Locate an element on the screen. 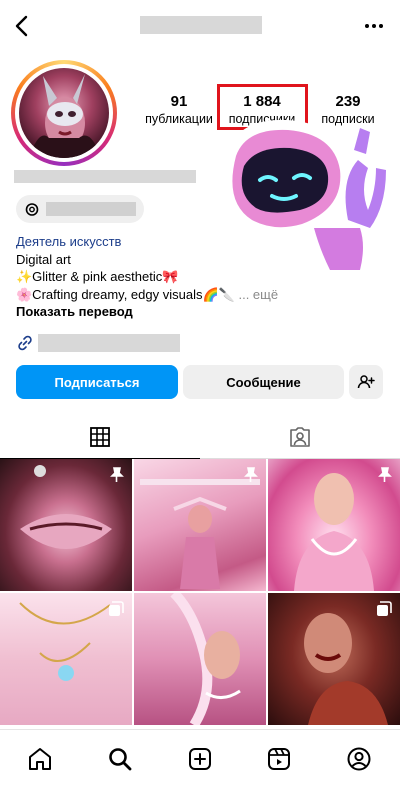 The width and height of the screenshot is (400, 793). nav-create is located at coordinates (200, 759).